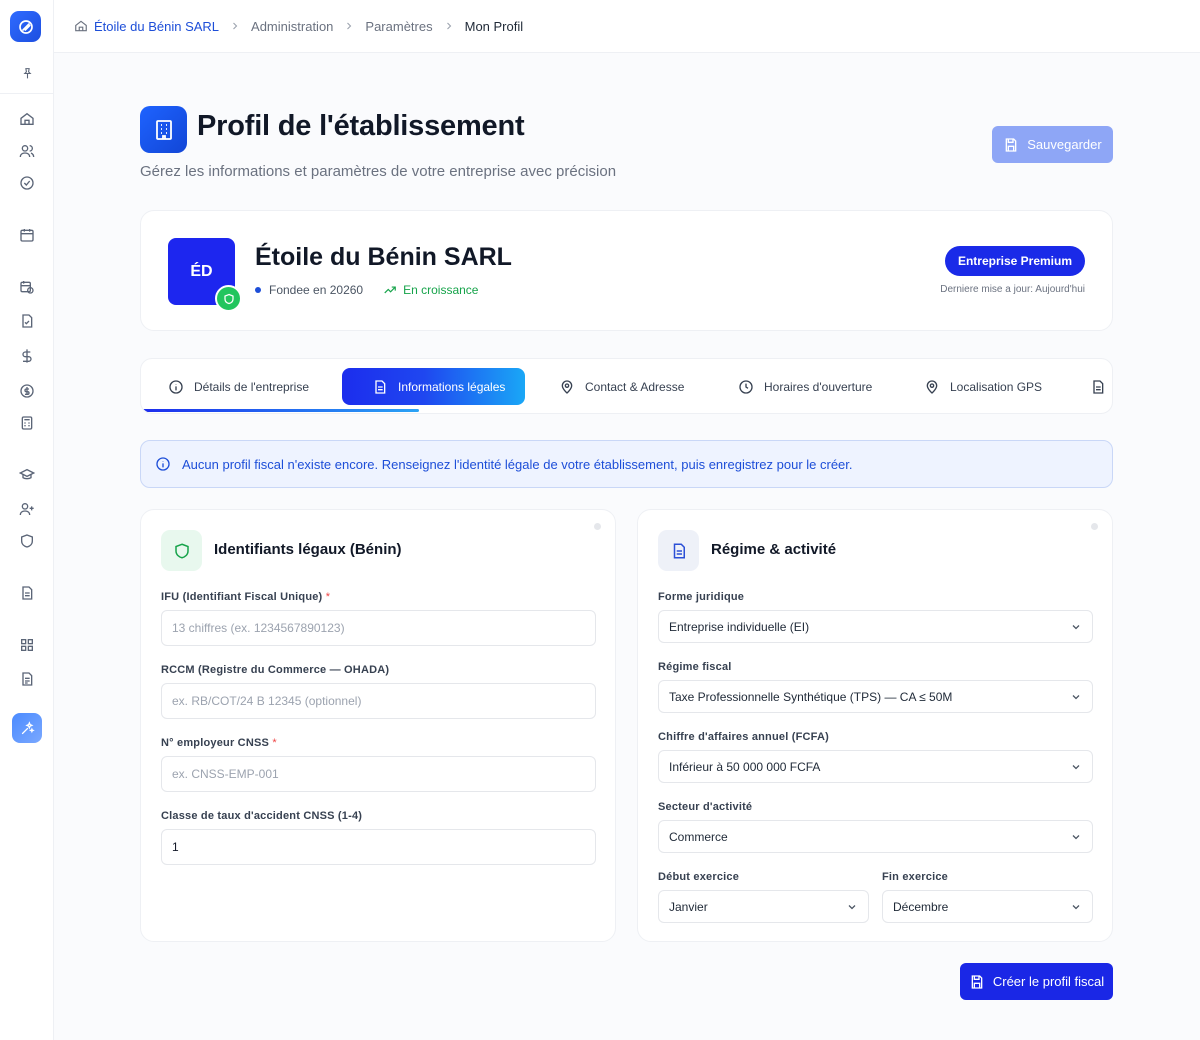  I want to click on tab-more, so click(1098, 386).